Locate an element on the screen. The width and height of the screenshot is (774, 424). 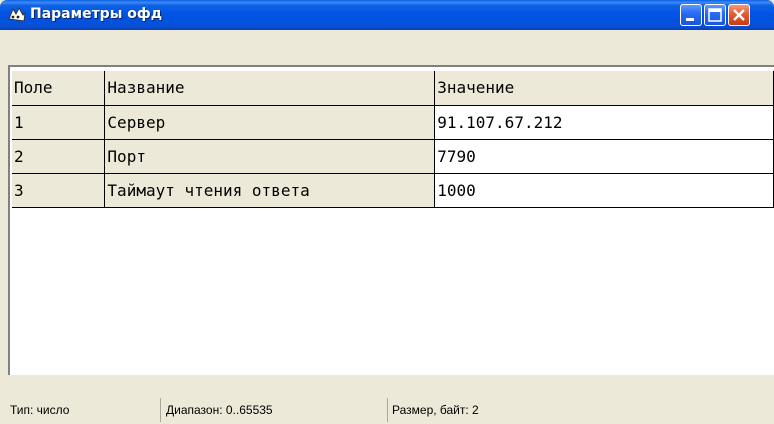
cell-value: 7790 is located at coordinates (604, 156).